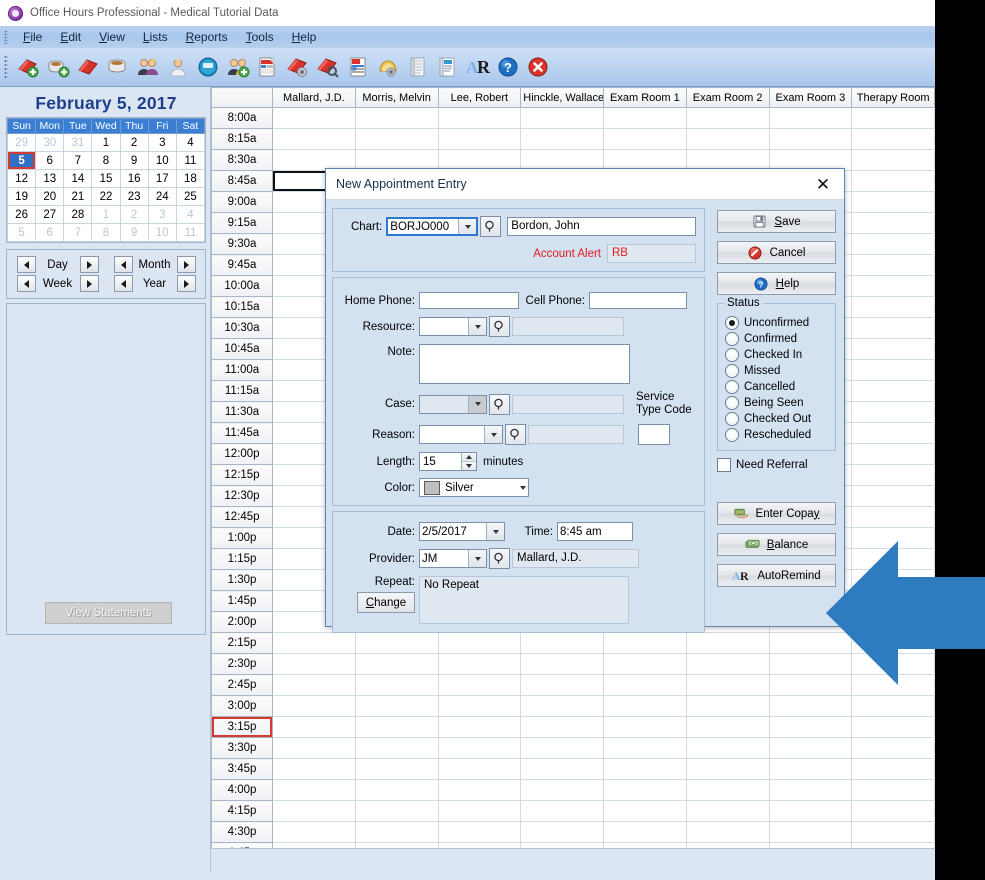 The image size is (985, 880). Describe the element at coordinates (260, 37) in the screenshot. I see `menu-tools: Tools` at that location.